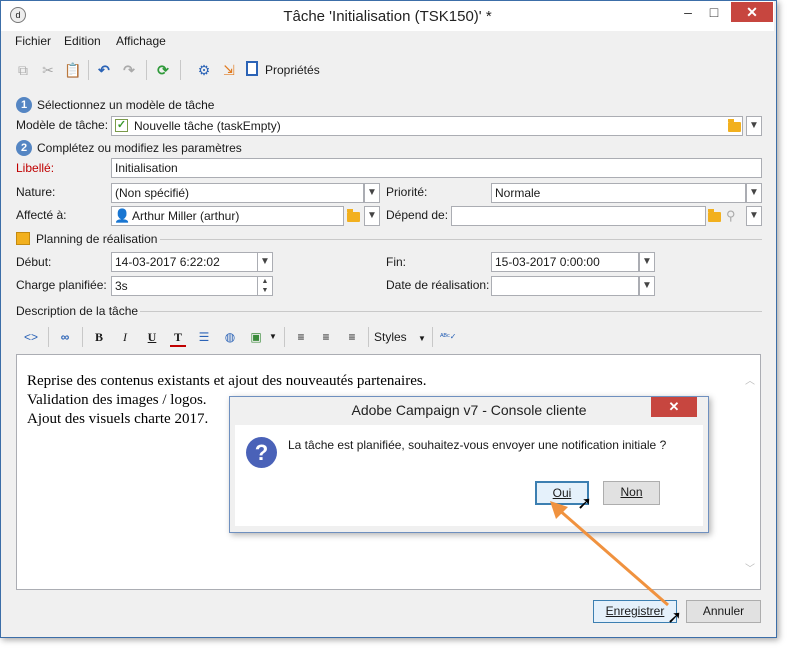 The width and height of the screenshot is (807, 663). Describe the element at coordinates (461, 239) in the screenshot. I see `planning-divider` at that location.